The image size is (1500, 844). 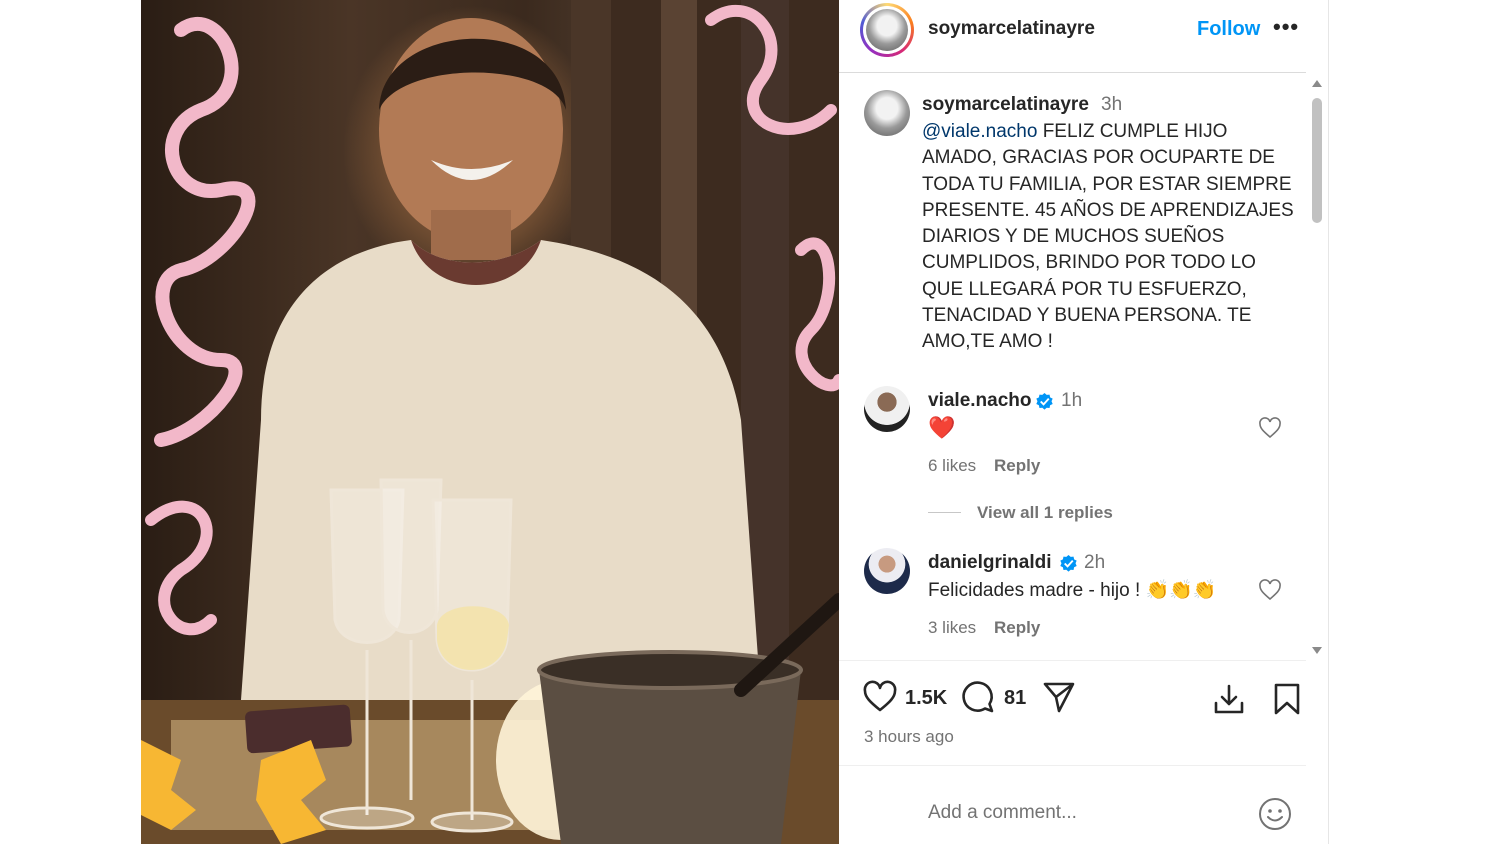 What do you see at coordinates (1287, 699) in the screenshot?
I see `bookmark-icon` at bounding box center [1287, 699].